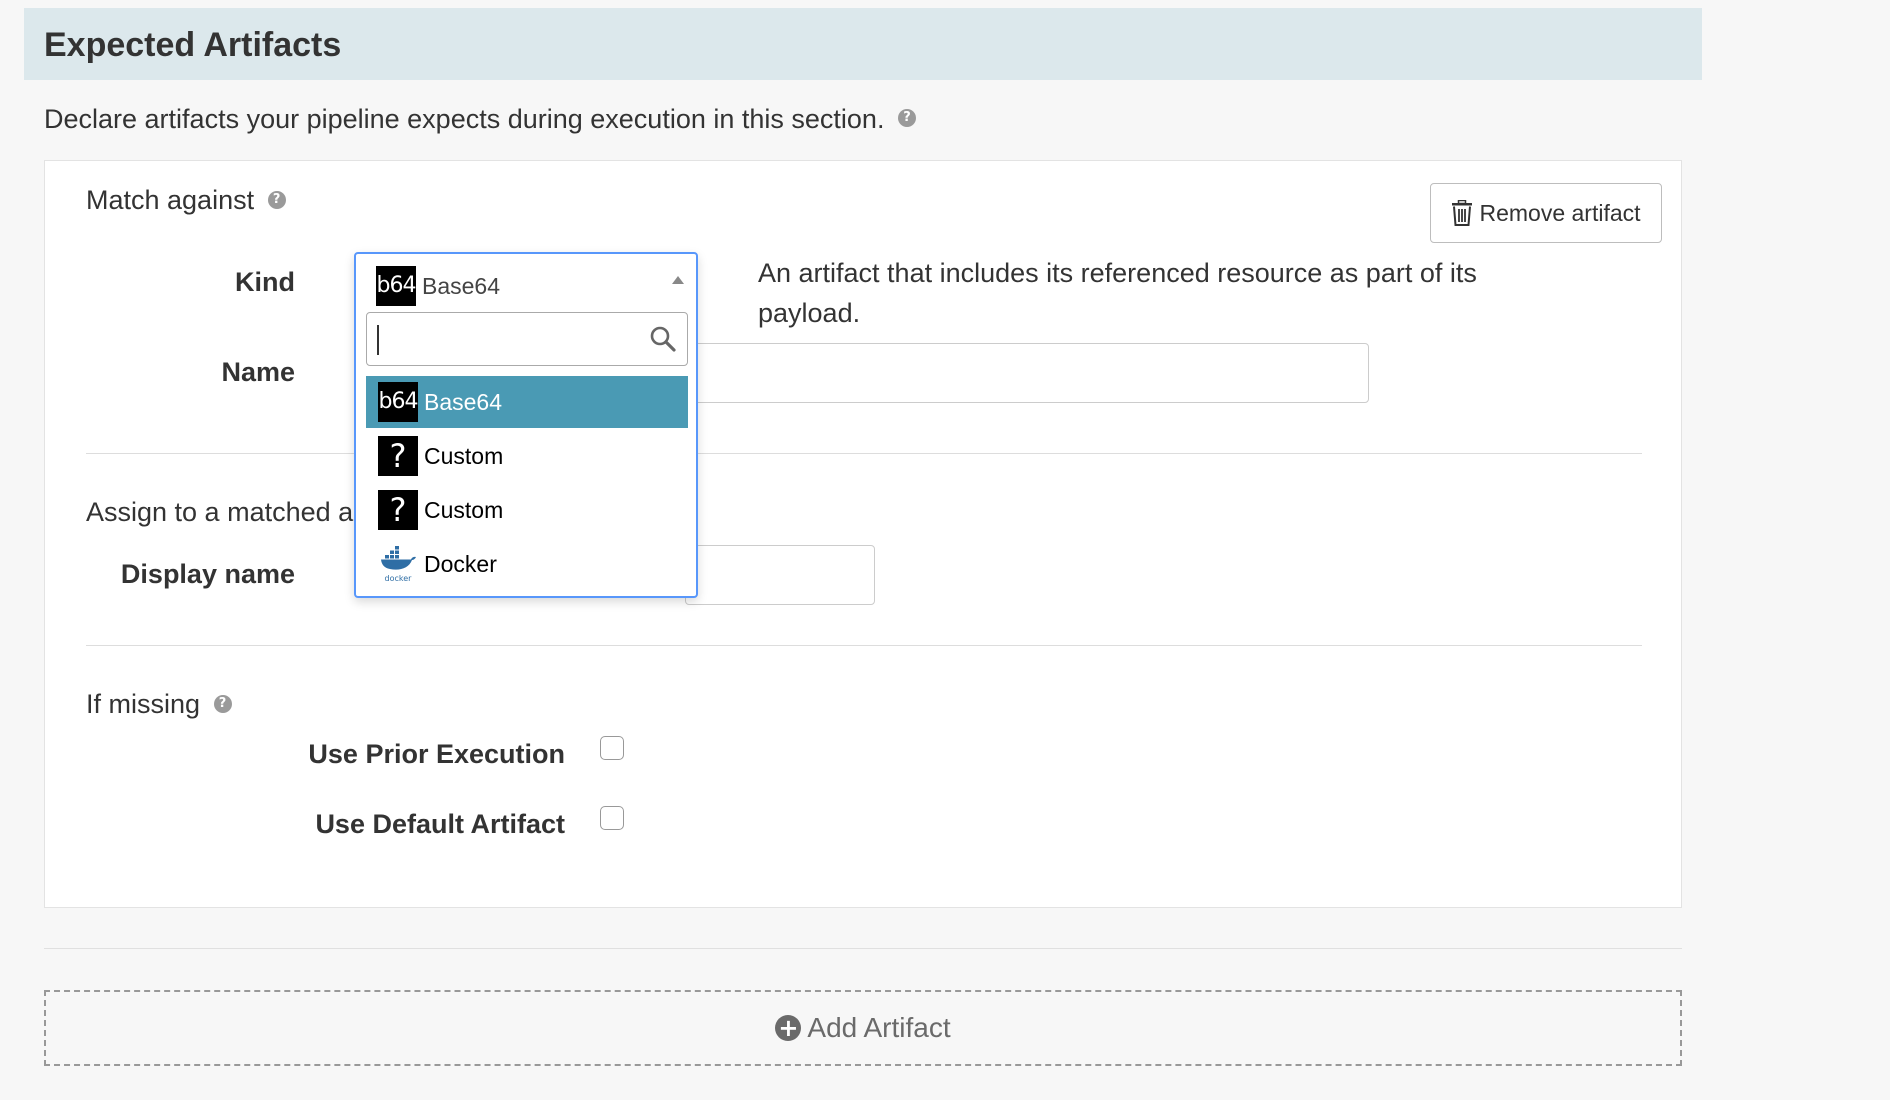 The width and height of the screenshot is (1890, 1100). I want to click on match-against-label: Match against ?, so click(186, 200).